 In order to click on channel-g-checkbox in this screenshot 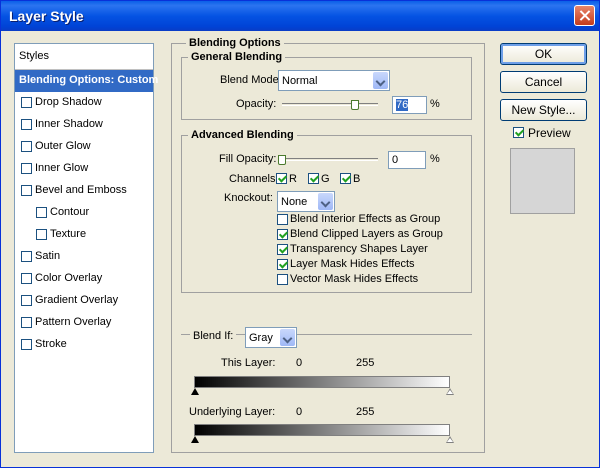, I will do `click(313, 178)`.